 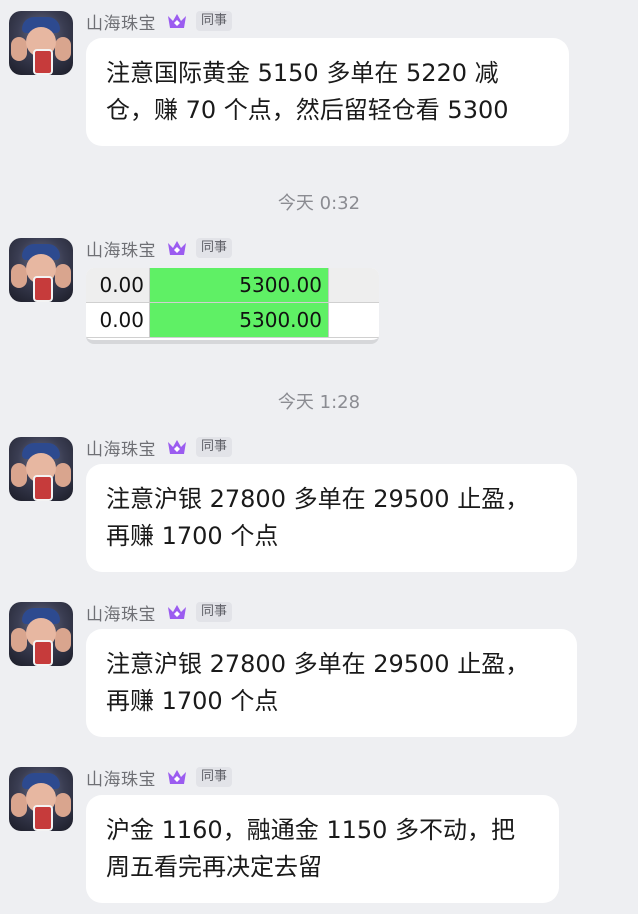 What do you see at coordinates (319, 203) in the screenshot?
I see `timestamp: 今天 0:32` at bounding box center [319, 203].